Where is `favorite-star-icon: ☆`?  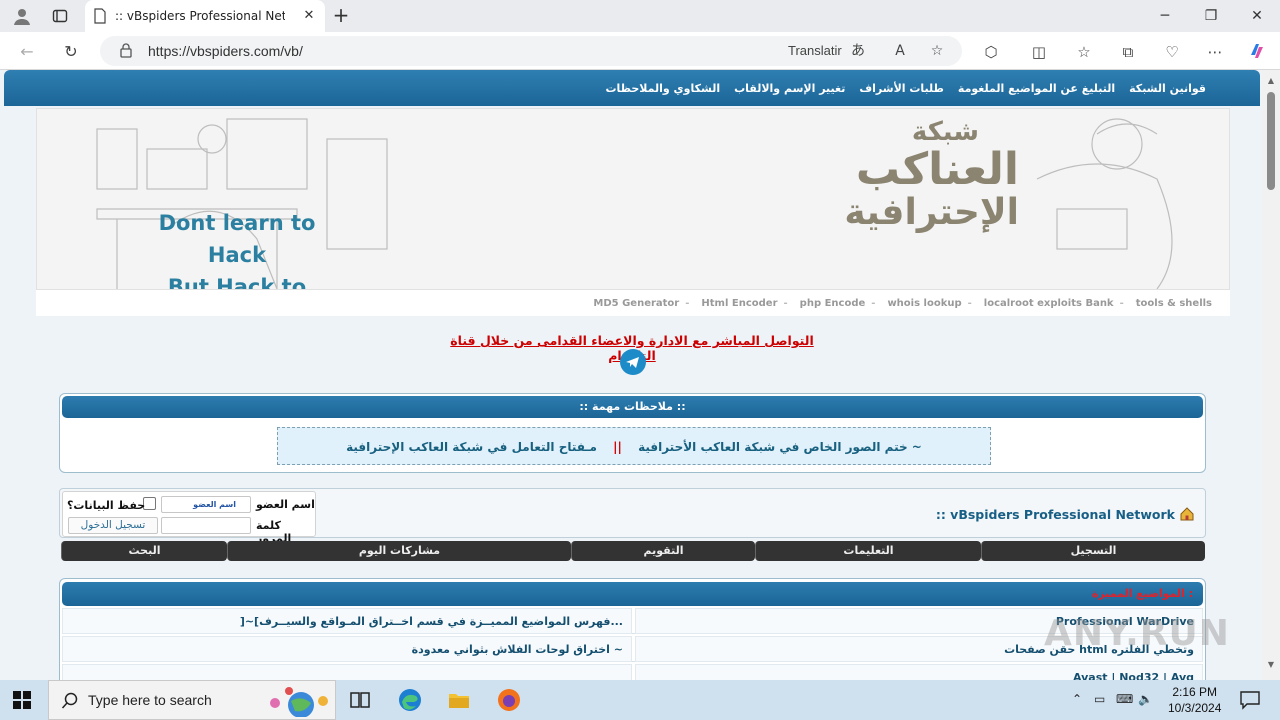 favorite-star-icon: ☆ is located at coordinates (937, 51).